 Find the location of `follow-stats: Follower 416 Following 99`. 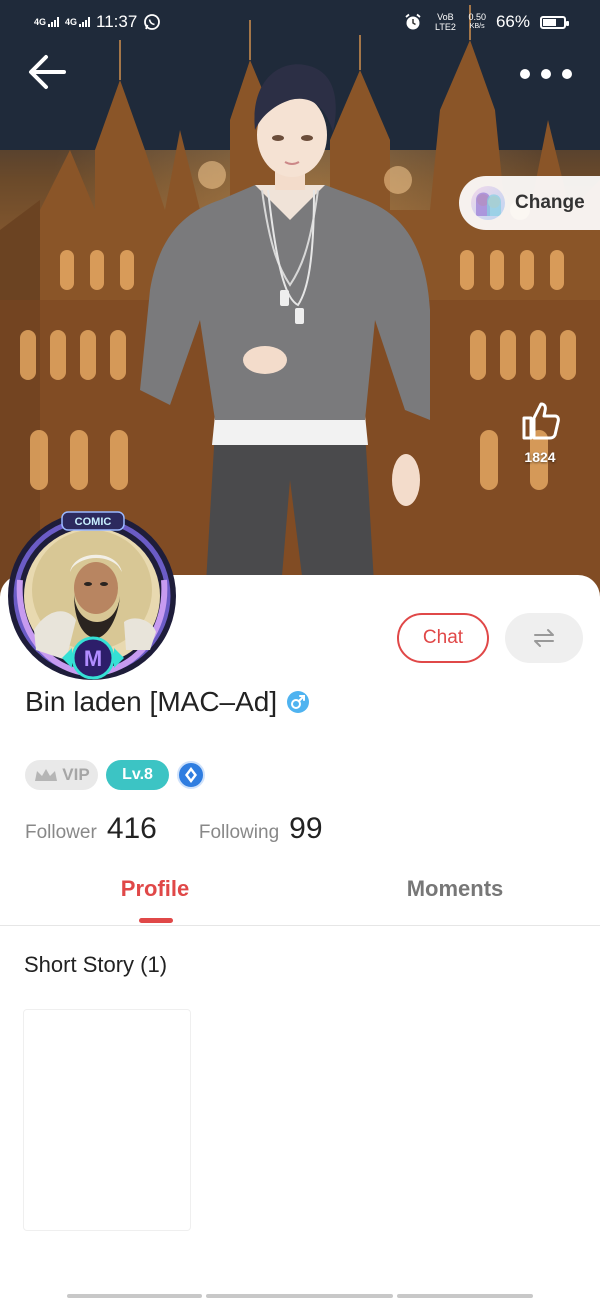

follow-stats: Follower 416 Following 99 is located at coordinates (174, 829).